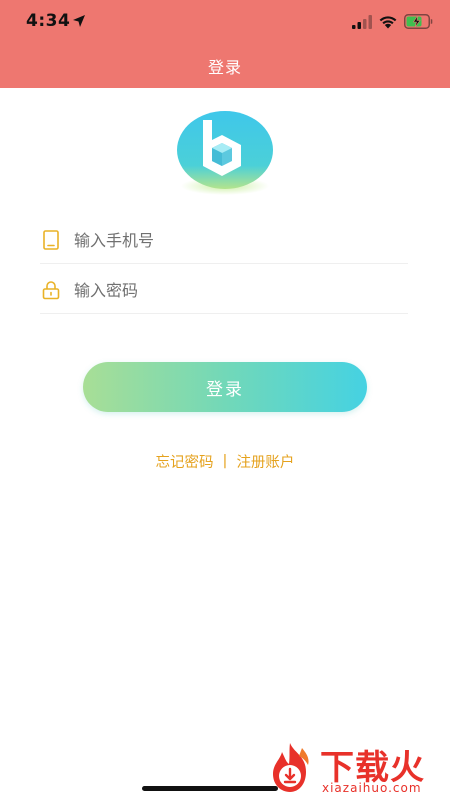  What do you see at coordinates (225, 22) in the screenshot?
I see `status-bar: 4:34` at bounding box center [225, 22].